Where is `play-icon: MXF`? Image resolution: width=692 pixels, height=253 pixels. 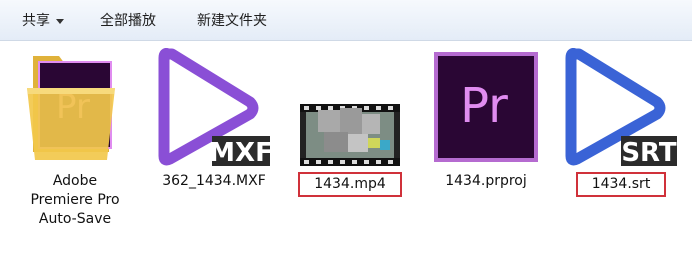 play-icon: MXF is located at coordinates (215, 108).